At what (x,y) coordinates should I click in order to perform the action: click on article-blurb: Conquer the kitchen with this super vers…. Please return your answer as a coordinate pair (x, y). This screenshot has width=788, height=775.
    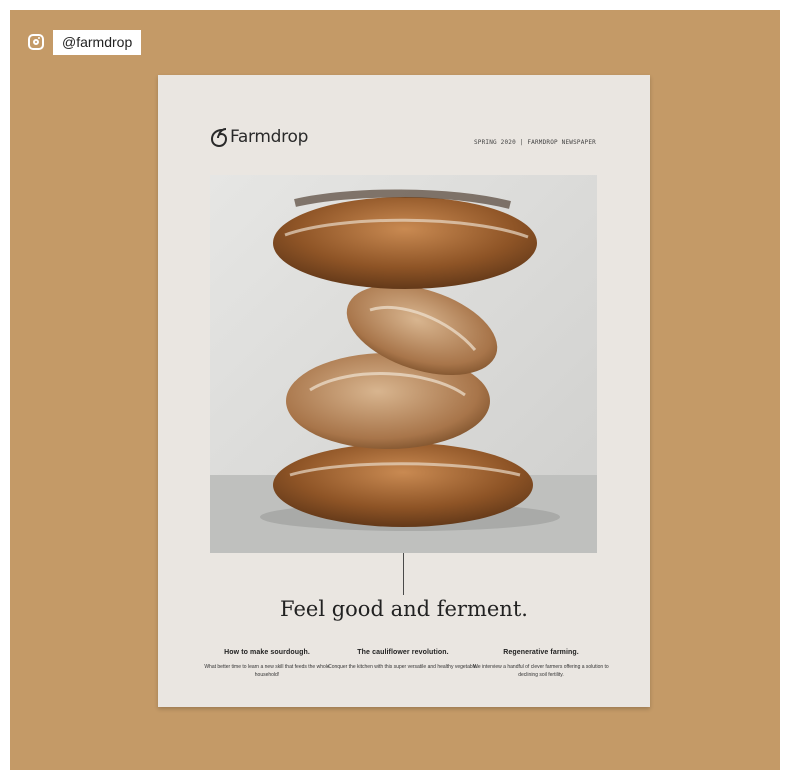
    Looking at the image, I should click on (403, 667).